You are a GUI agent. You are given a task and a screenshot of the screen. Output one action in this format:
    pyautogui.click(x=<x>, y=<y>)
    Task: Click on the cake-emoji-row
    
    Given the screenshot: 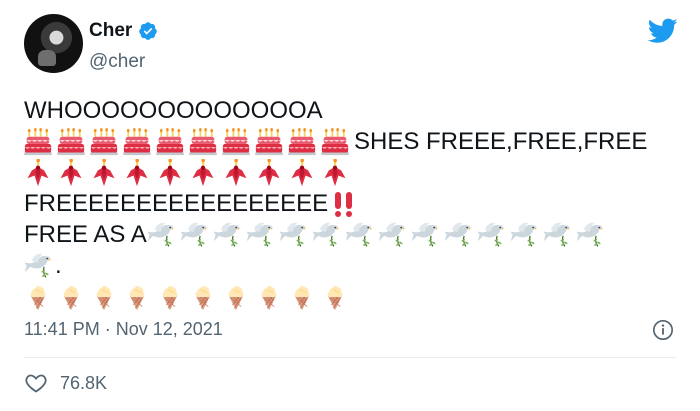 What is the action you would take?
    pyautogui.click(x=189, y=141)
    